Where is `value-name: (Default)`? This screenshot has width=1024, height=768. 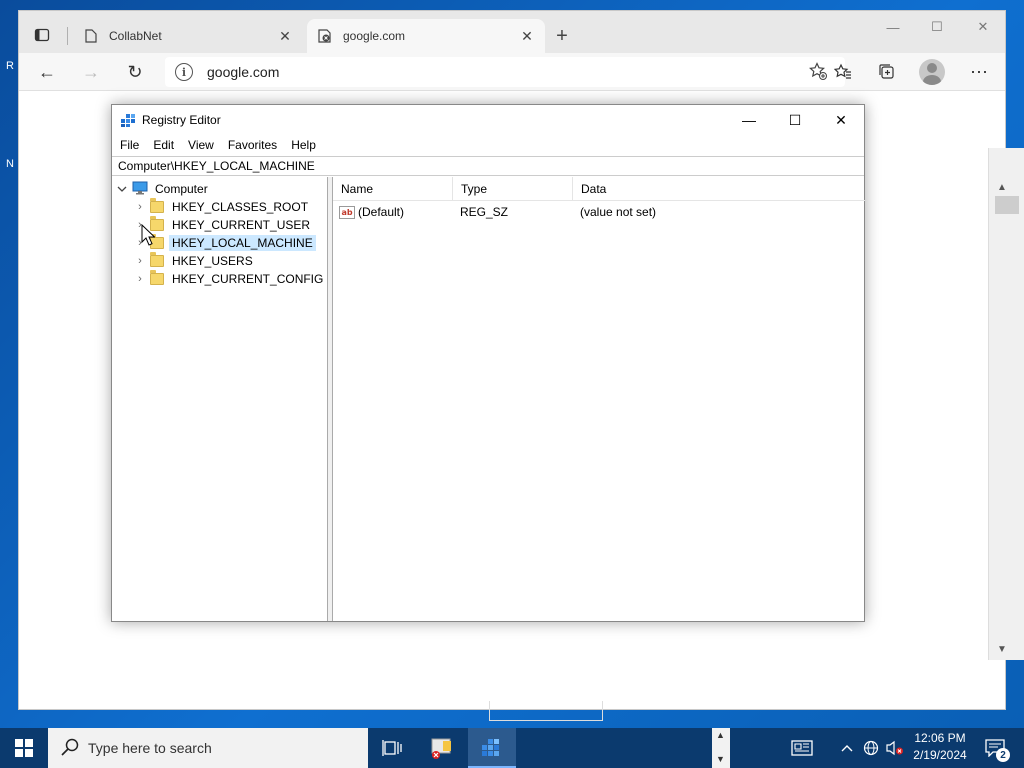 value-name: (Default) is located at coordinates (381, 212).